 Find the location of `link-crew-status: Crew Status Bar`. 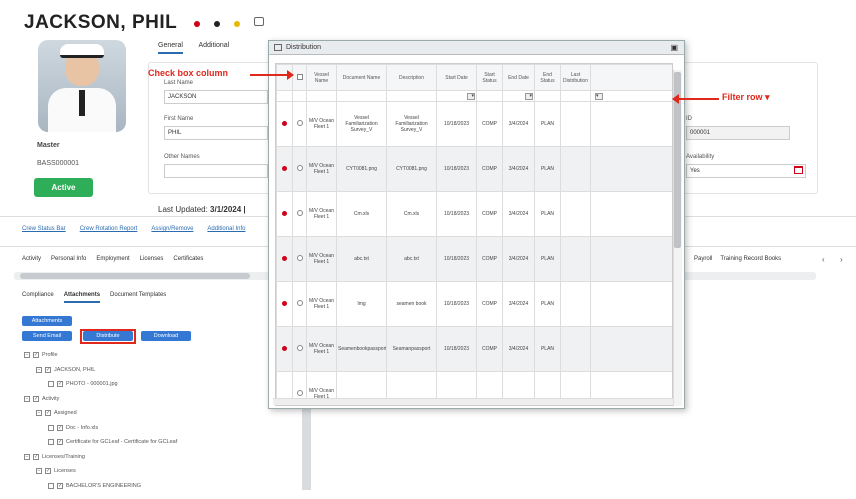

link-crew-status: Crew Status Bar is located at coordinates (44, 229).